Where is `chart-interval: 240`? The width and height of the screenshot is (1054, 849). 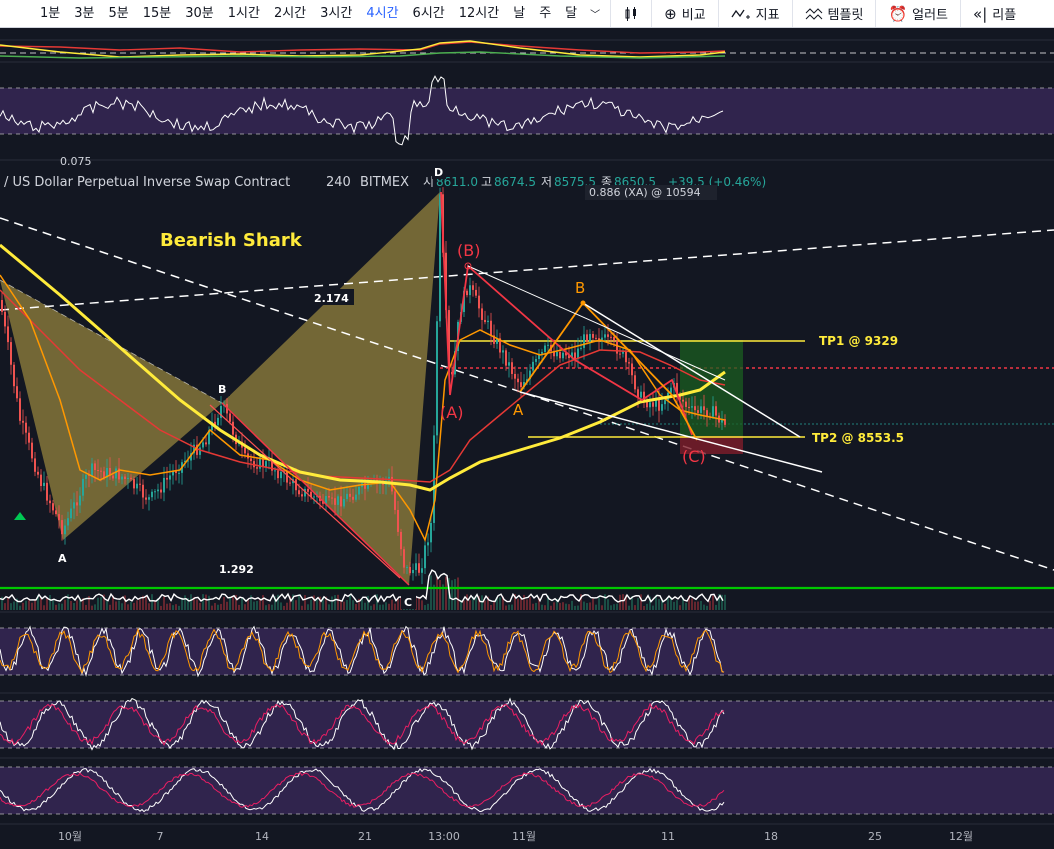 chart-interval: 240 is located at coordinates (338, 182).